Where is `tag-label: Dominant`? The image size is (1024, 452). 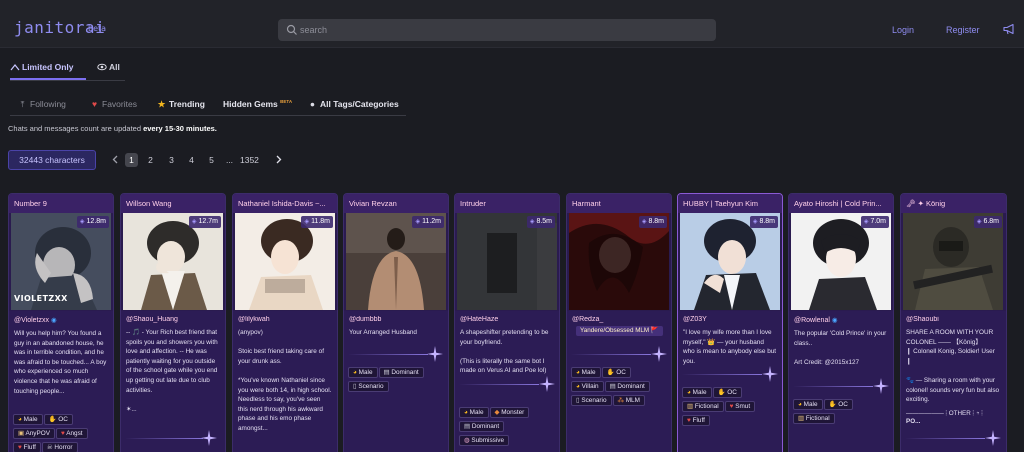
tag-label: Dominant is located at coordinates (631, 386).